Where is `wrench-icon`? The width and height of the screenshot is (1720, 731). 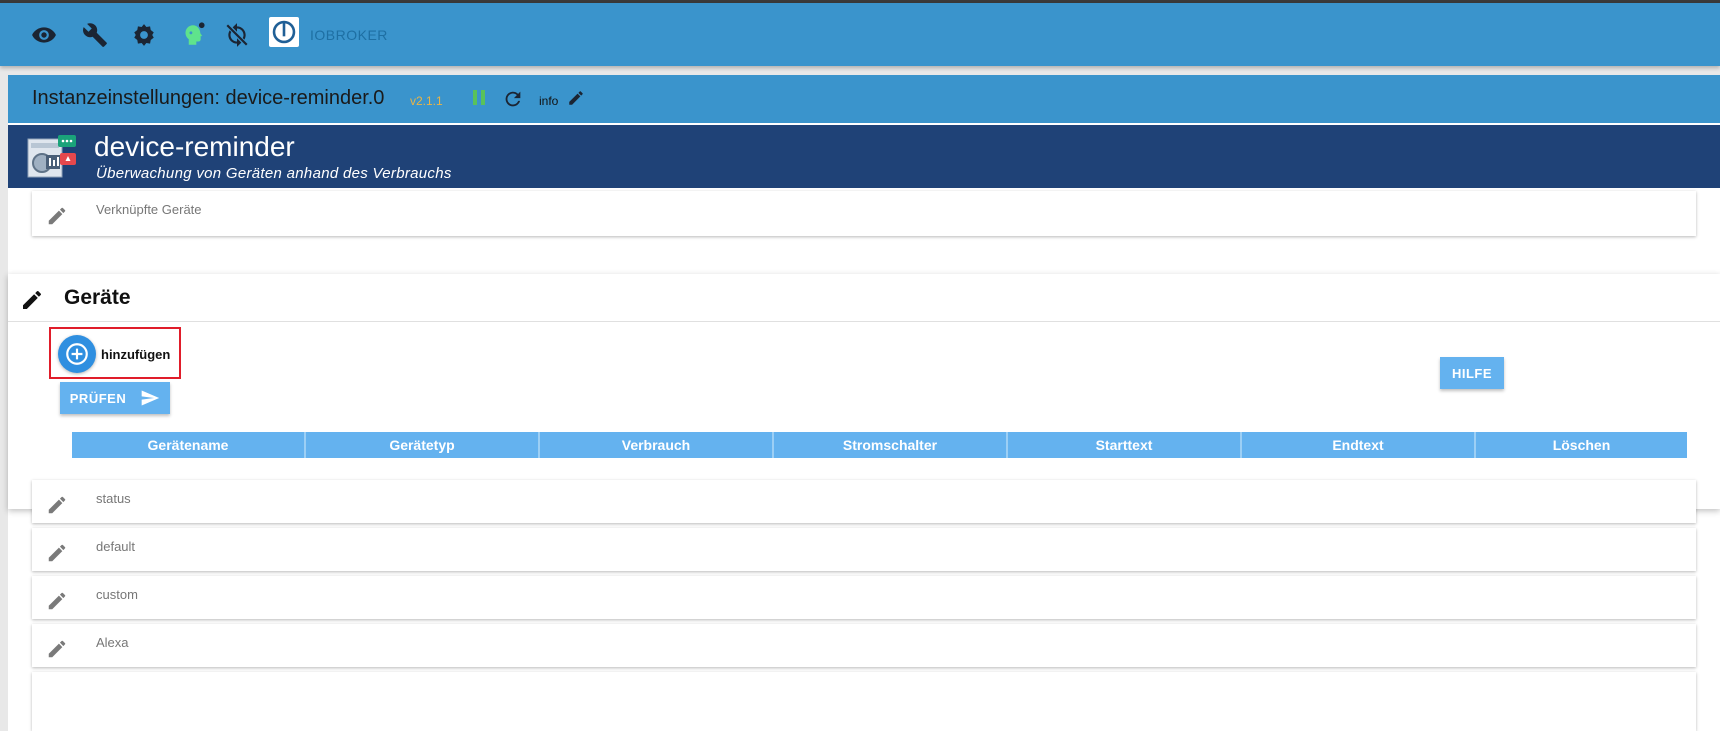 wrench-icon is located at coordinates (95, 35).